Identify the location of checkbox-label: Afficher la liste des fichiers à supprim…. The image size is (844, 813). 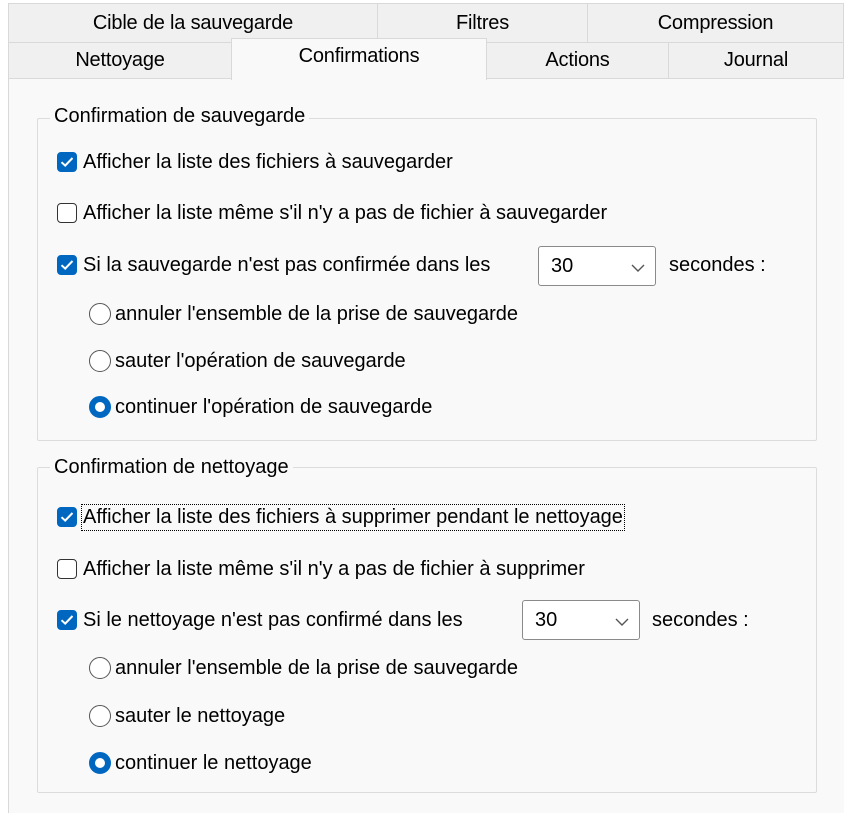
(353, 517).